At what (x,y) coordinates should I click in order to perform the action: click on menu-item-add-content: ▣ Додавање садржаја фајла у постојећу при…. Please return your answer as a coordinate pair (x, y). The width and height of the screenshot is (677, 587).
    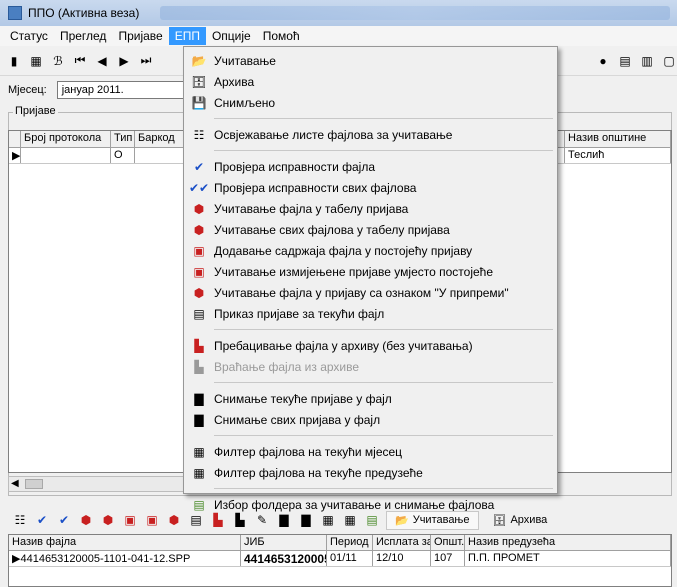
    Looking at the image, I should click on (370, 250).